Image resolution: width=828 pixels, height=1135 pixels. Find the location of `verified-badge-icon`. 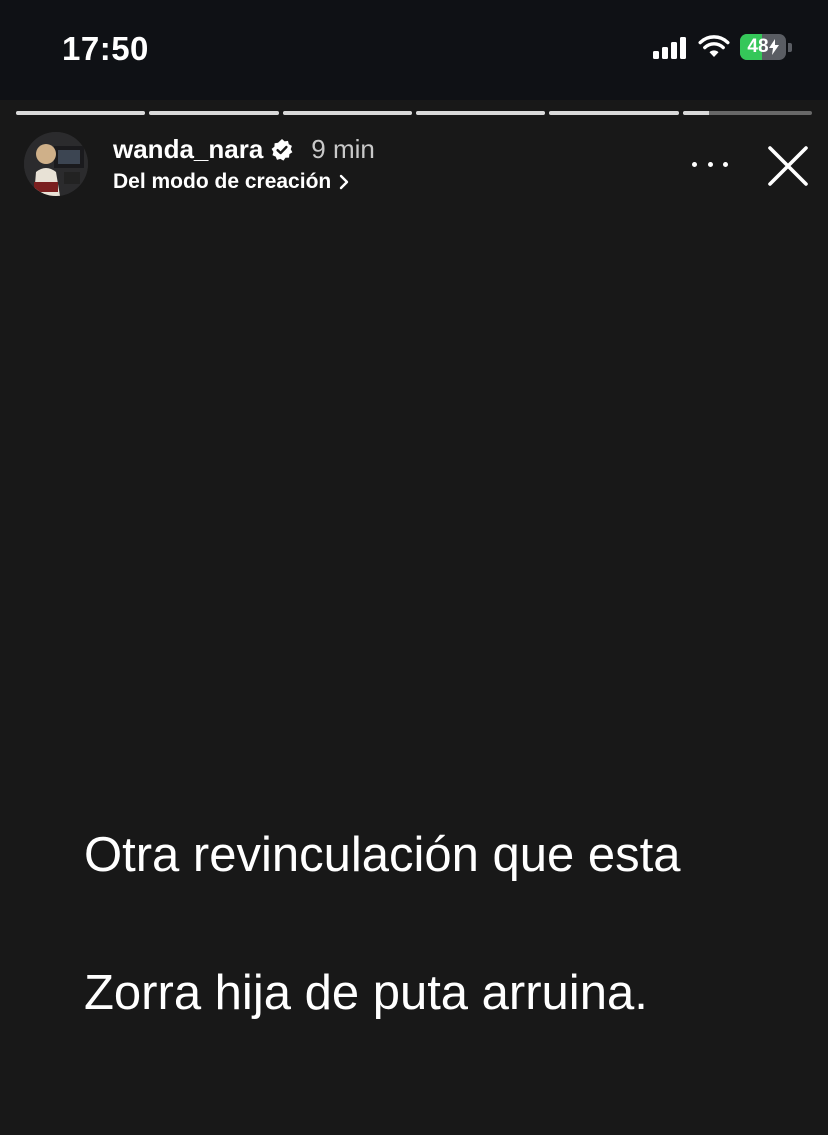

verified-badge-icon is located at coordinates (282, 149).